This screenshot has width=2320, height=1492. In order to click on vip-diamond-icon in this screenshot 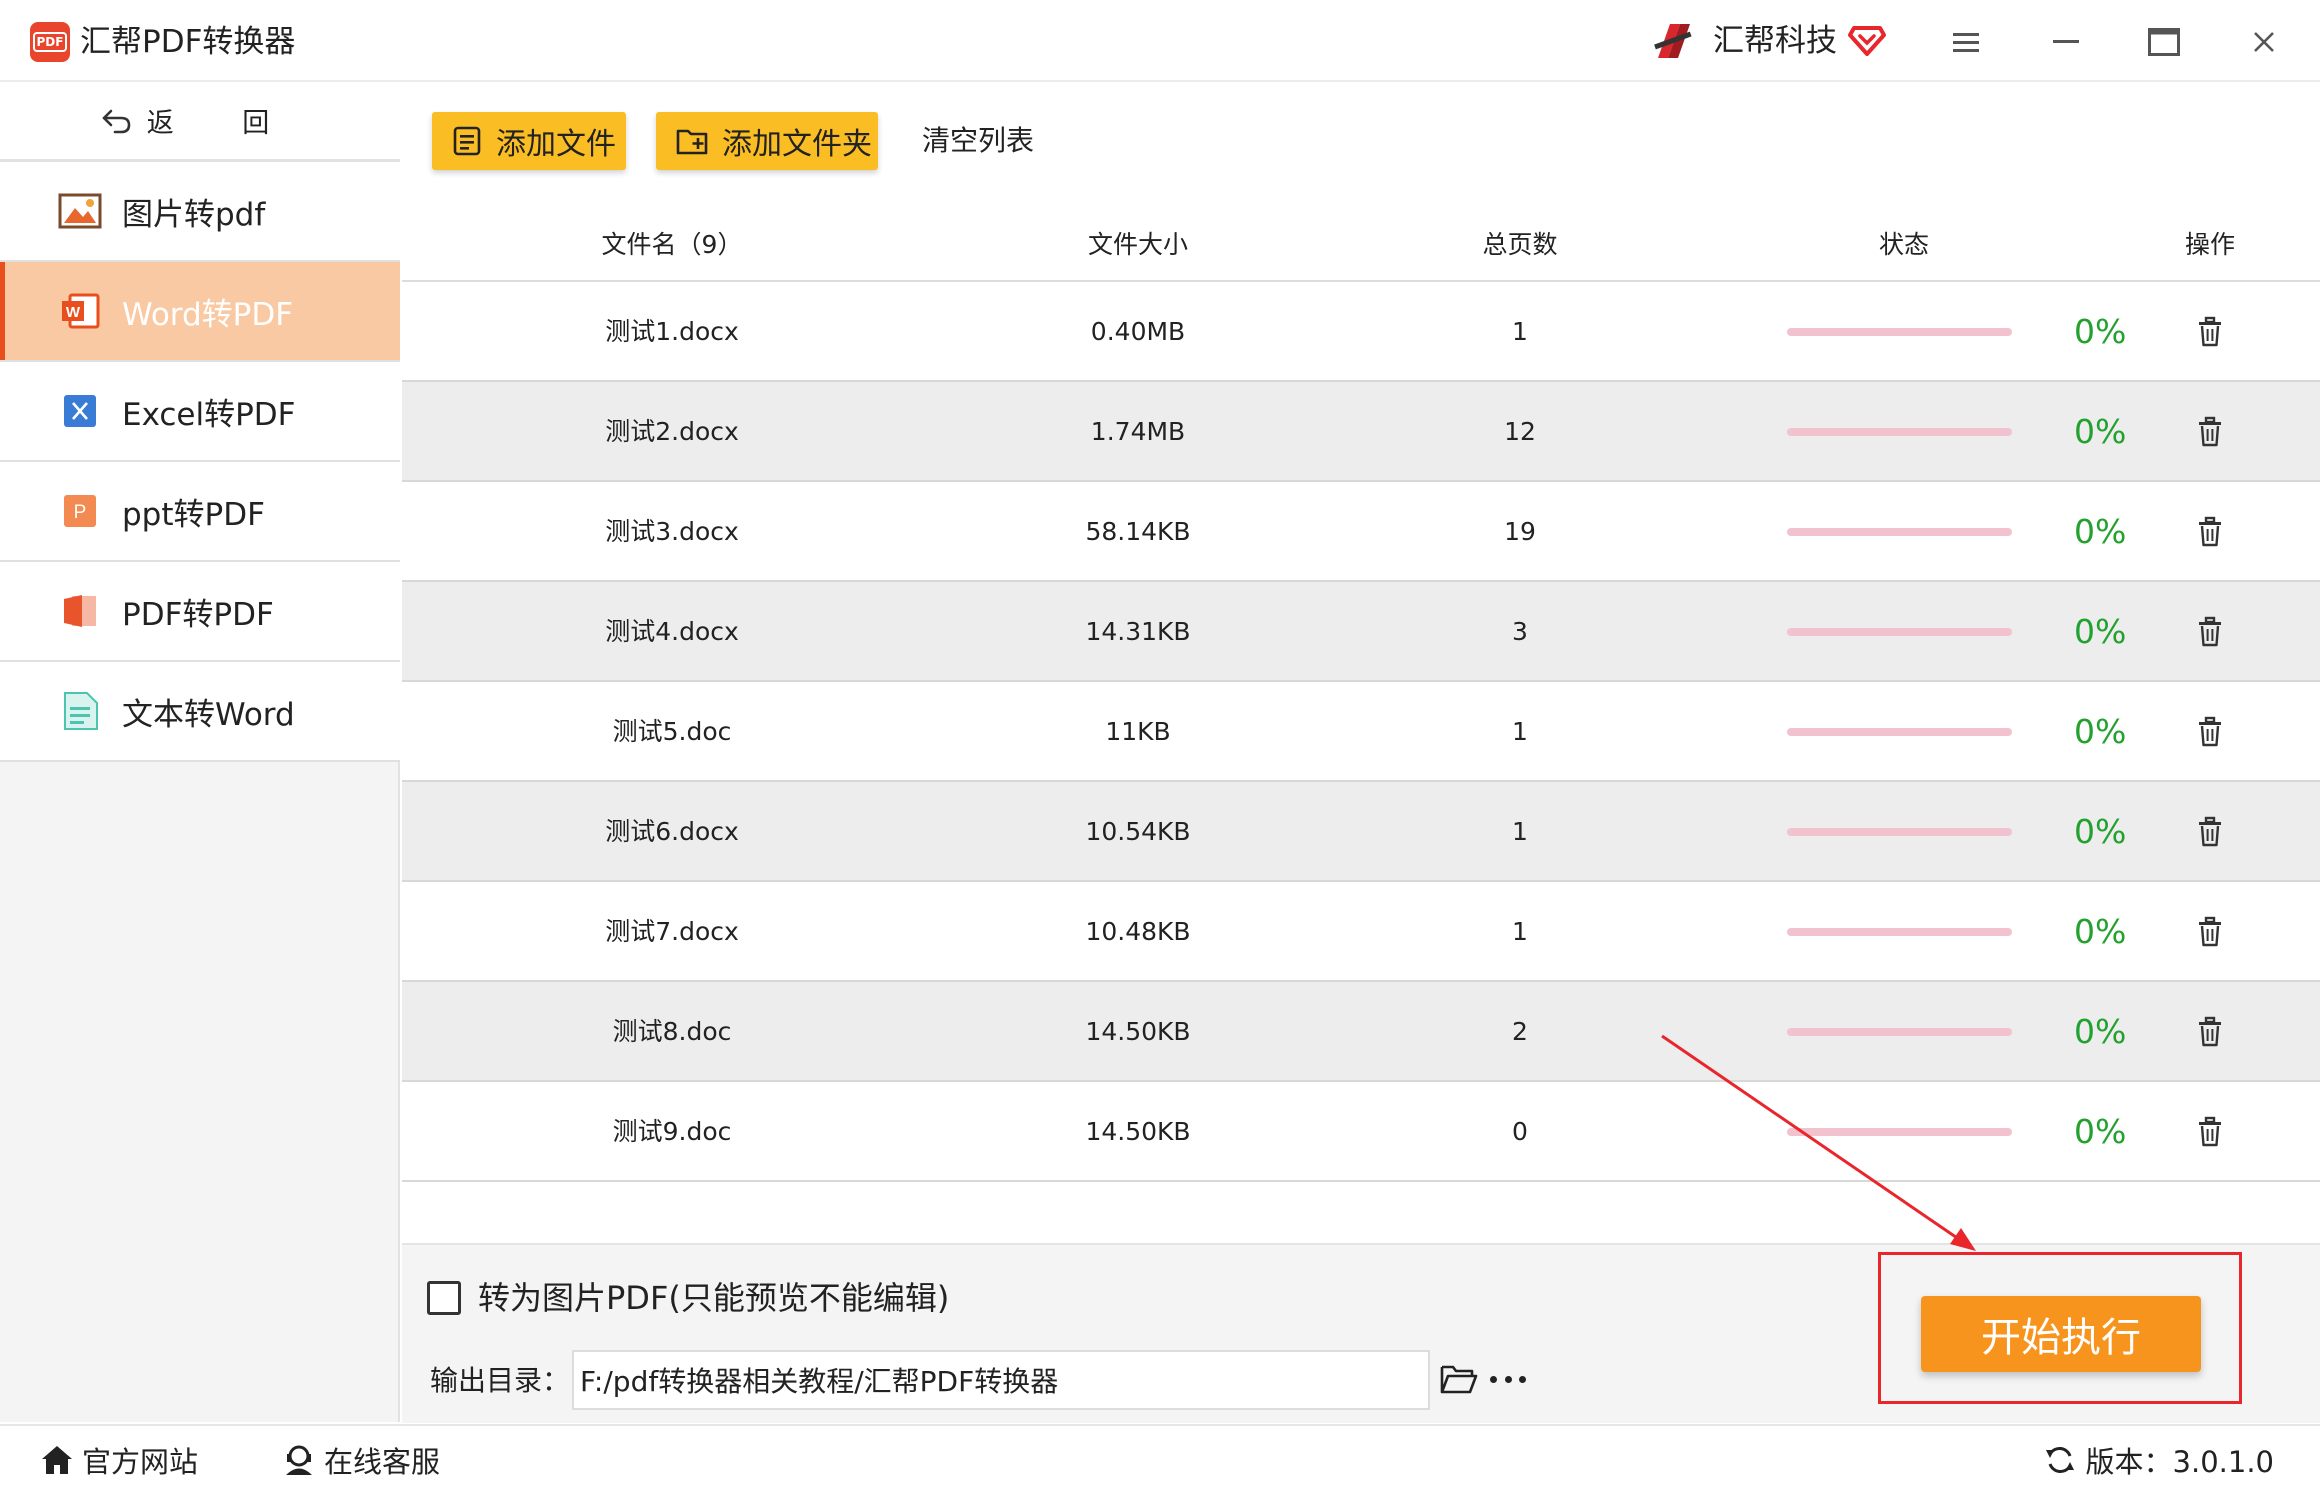, I will do `click(1867, 39)`.